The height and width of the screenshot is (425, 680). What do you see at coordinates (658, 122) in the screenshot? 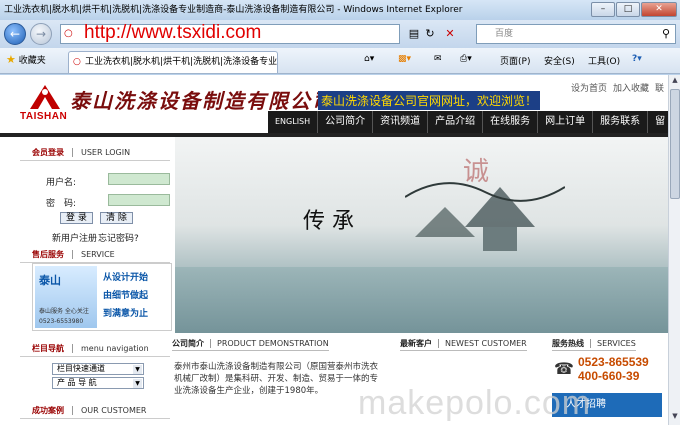
I see `nav-guestbook: 留` at bounding box center [658, 122].